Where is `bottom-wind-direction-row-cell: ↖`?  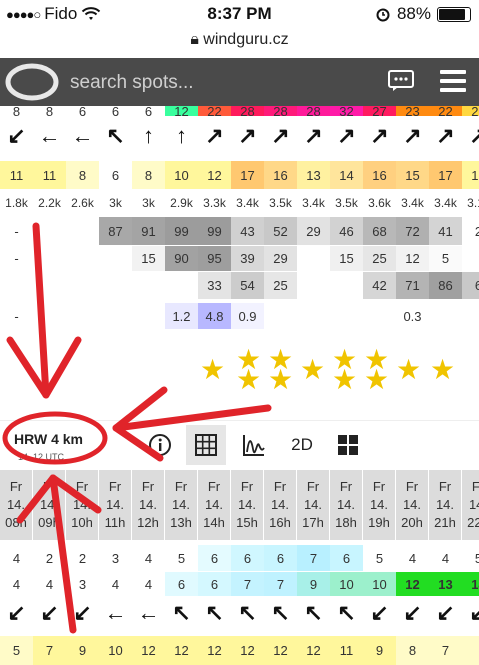
bottom-wind-direction-row-cell: ↖ is located at coordinates (214, 612).